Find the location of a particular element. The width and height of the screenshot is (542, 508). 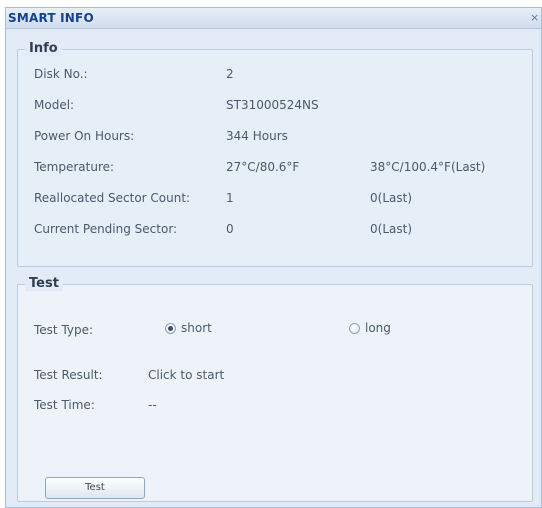

temperature-value: 27°C/80.6°F is located at coordinates (263, 167).